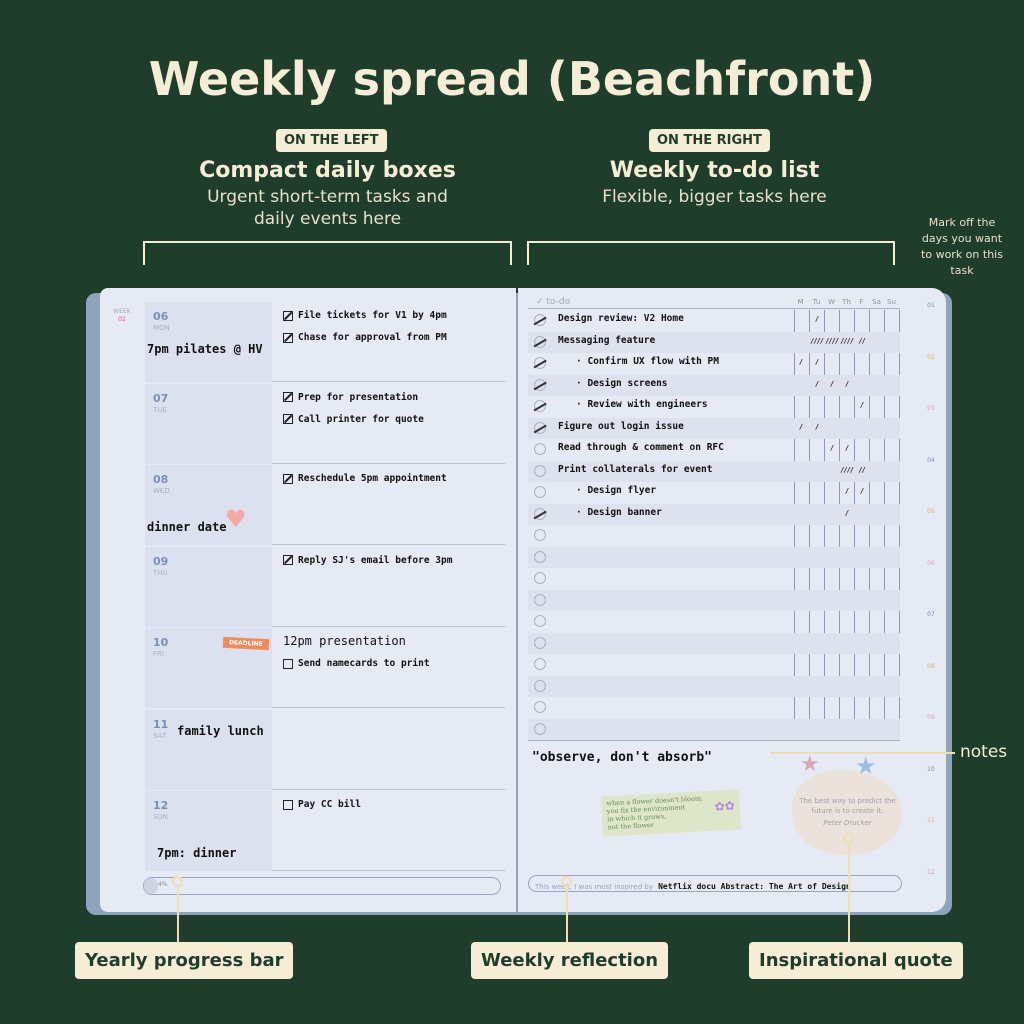 The width and height of the screenshot is (1024, 1024). Describe the element at coordinates (931, 769) in the screenshot. I see `month-tab: 10` at that location.